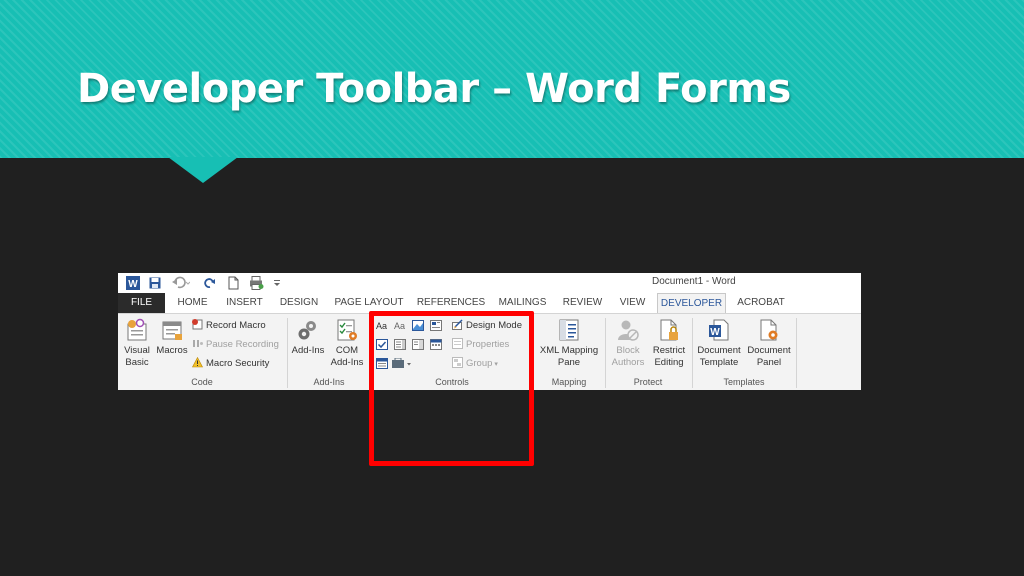 The width and height of the screenshot is (1024, 576). What do you see at coordinates (277, 283) in the screenshot?
I see `customize-qat-icon` at bounding box center [277, 283].